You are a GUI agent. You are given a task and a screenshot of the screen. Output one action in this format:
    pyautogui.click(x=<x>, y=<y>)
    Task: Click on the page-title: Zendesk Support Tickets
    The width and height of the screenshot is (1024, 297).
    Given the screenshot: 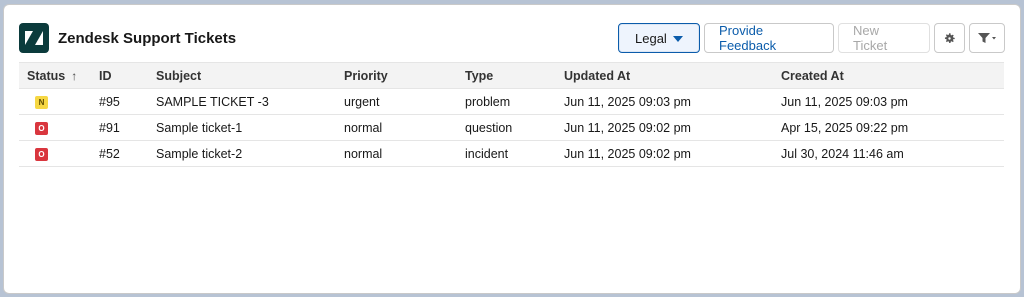 What is the action you would take?
    pyautogui.click(x=147, y=38)
    